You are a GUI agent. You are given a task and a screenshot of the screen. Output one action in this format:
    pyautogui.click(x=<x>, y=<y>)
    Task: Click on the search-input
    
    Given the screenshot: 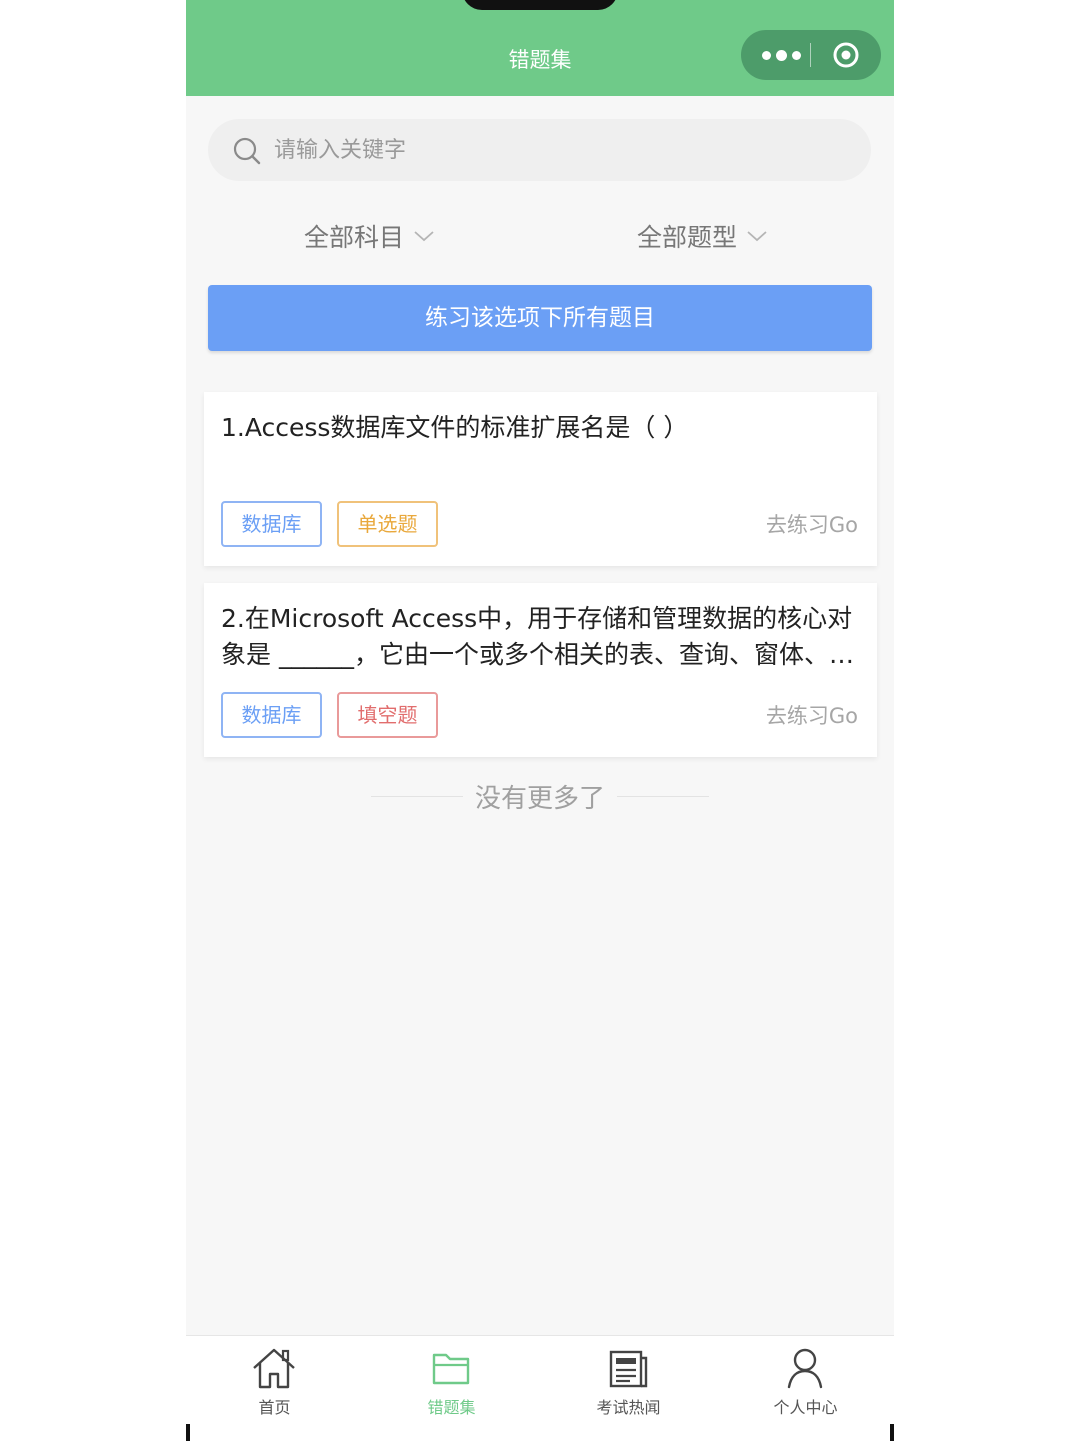 What is the action you would take?
    pyautogui.click(x=554, y=150)
    